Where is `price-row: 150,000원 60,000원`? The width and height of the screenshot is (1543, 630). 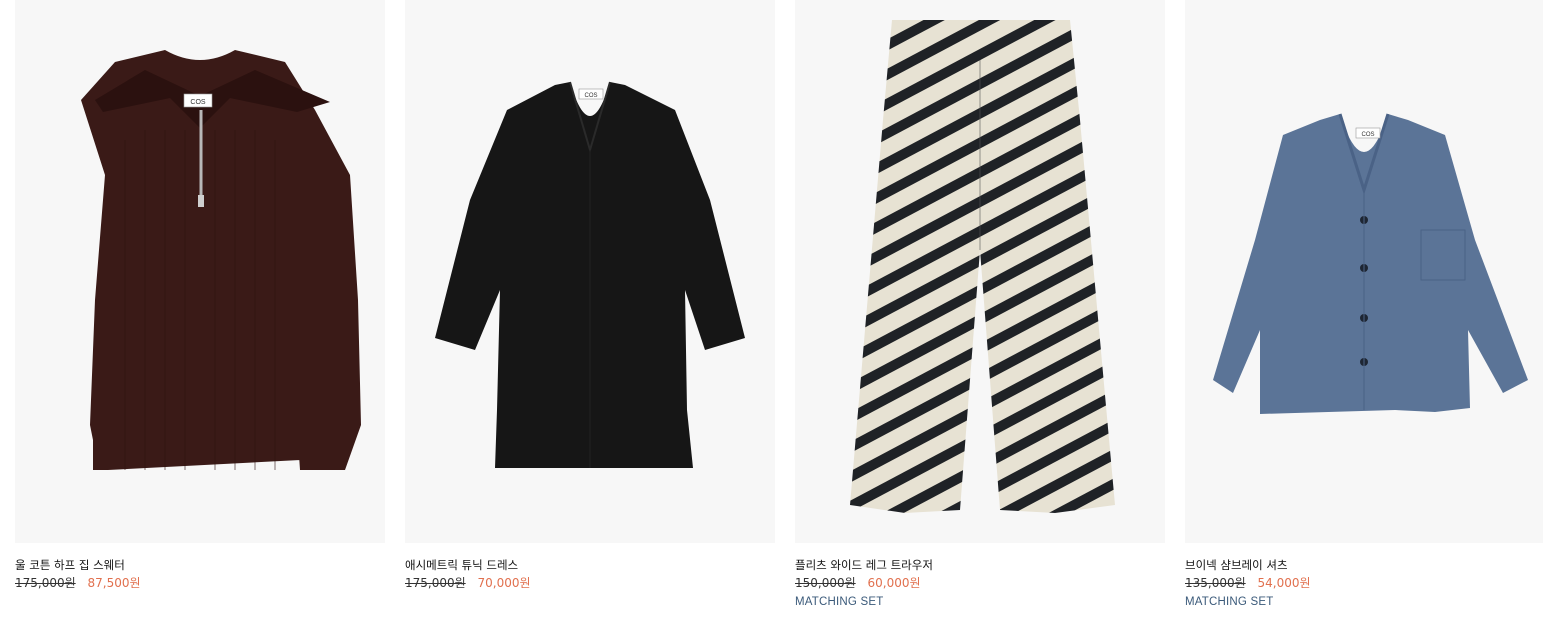 price-row: 150,000원 60,000원 is located at coordinates (980, 583).